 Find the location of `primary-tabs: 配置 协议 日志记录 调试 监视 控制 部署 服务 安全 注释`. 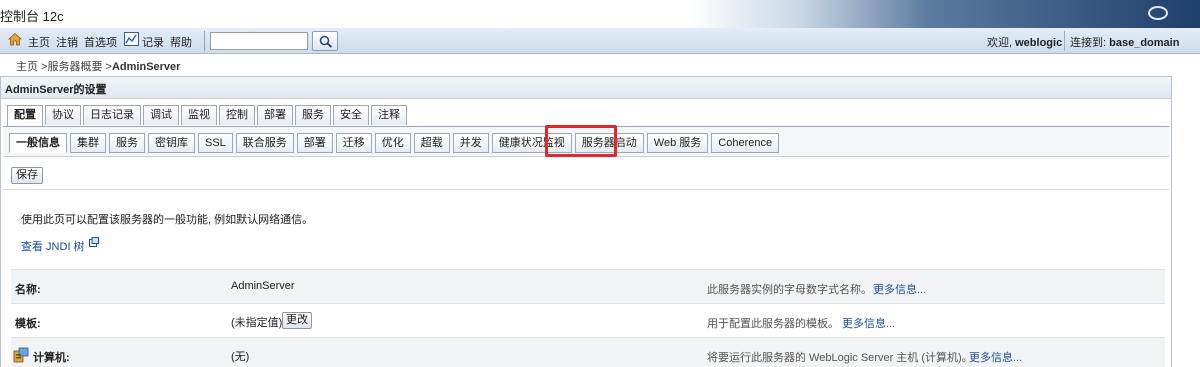

primary-tabs: 配置 协议 日志记录 调试 监视 控制 部署 服务 安全 注释 is located at coordinates (208, 116).